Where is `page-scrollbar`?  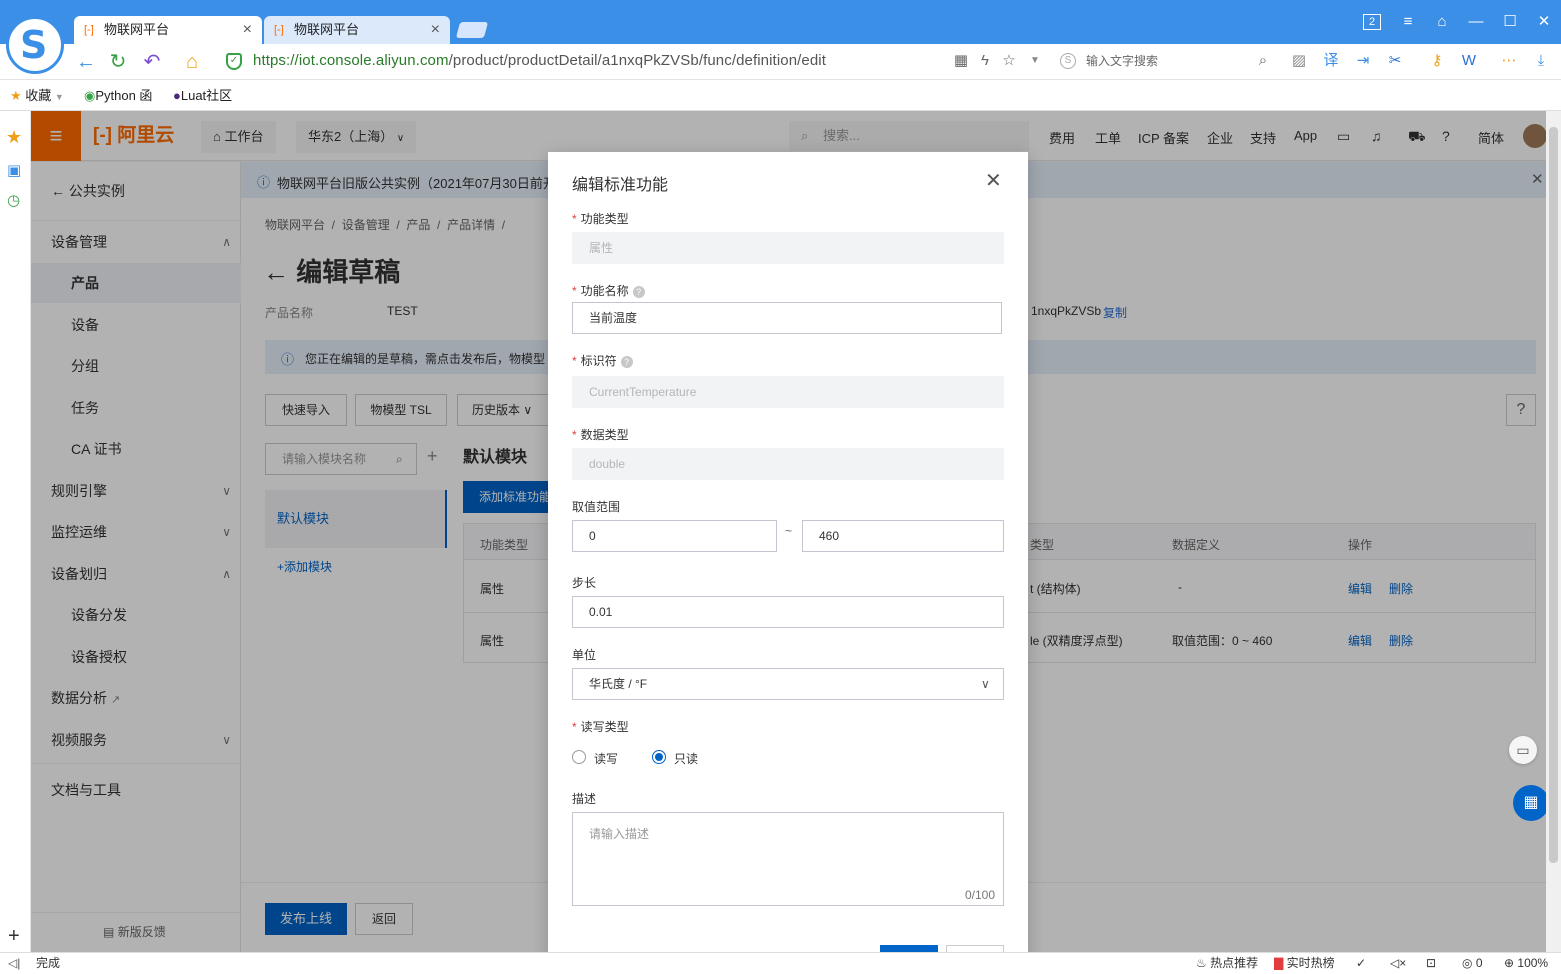
page-scrollbar is located at coordinates (1553, 531).